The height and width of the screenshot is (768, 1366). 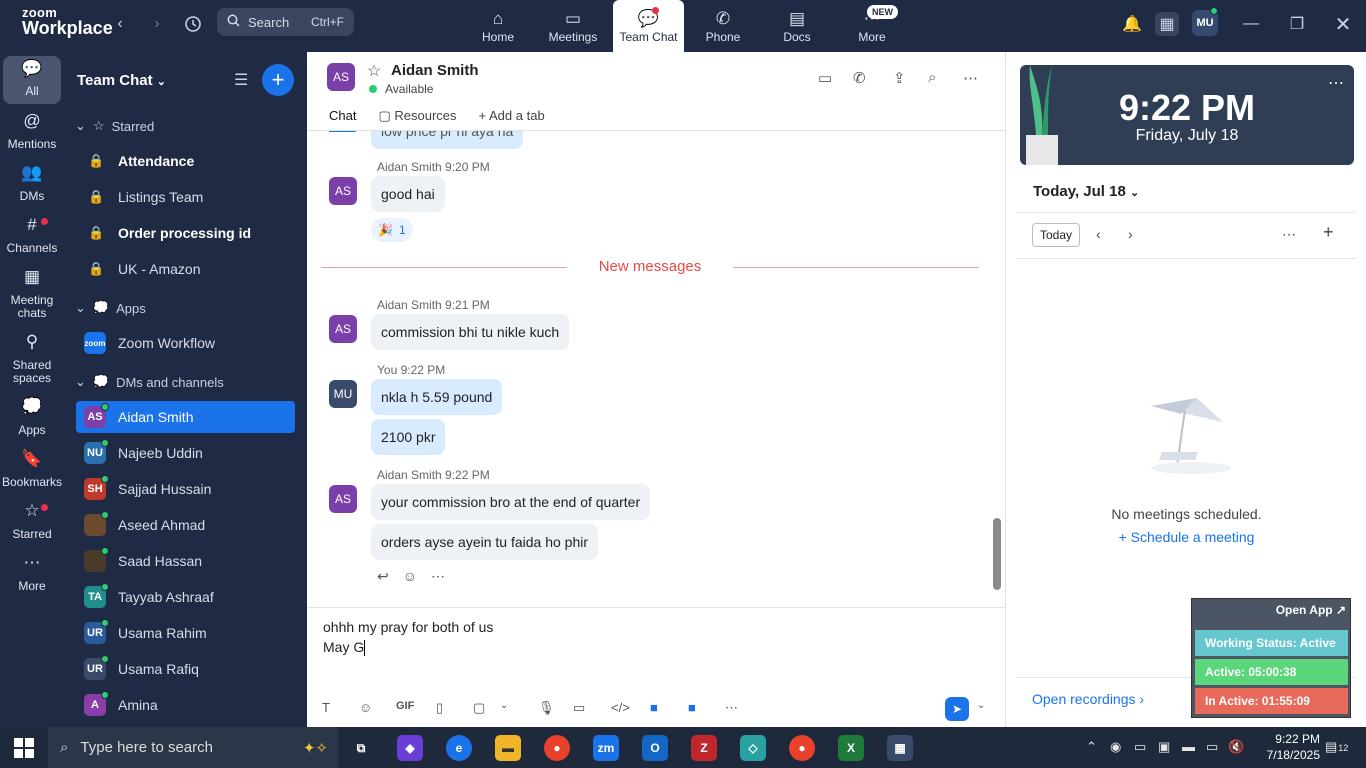 What do you see at coordinates (579, 708) in the screenshot?
I see `video-message-icon: ▭` at bounding box center [579, 708].